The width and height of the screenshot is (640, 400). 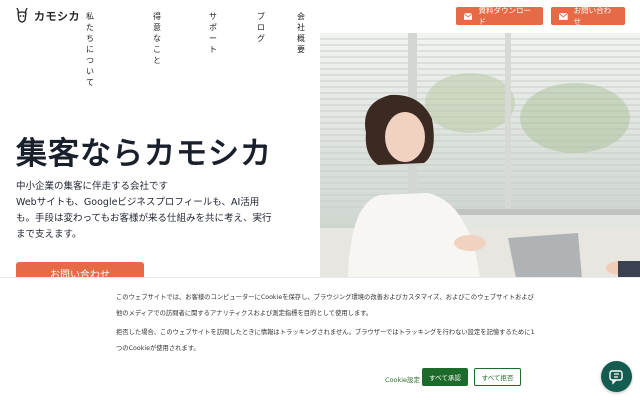 I want to click on cookie-settings-link: Cookie設定, so click(x=402, y=379).